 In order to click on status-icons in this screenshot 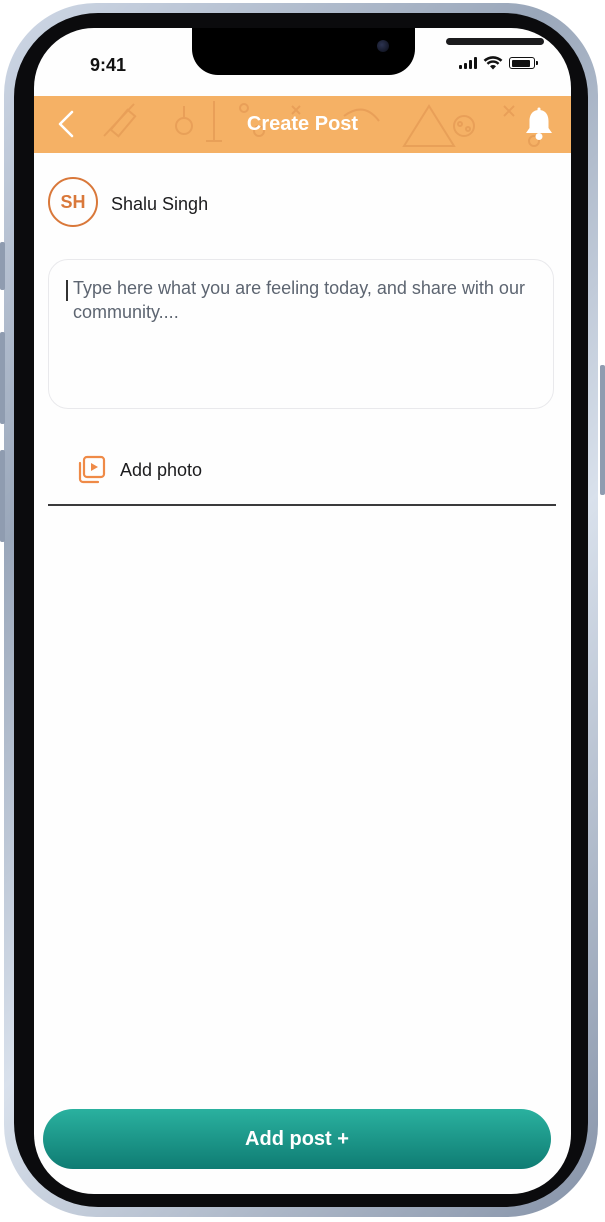, I will do `click(498, 63)`.